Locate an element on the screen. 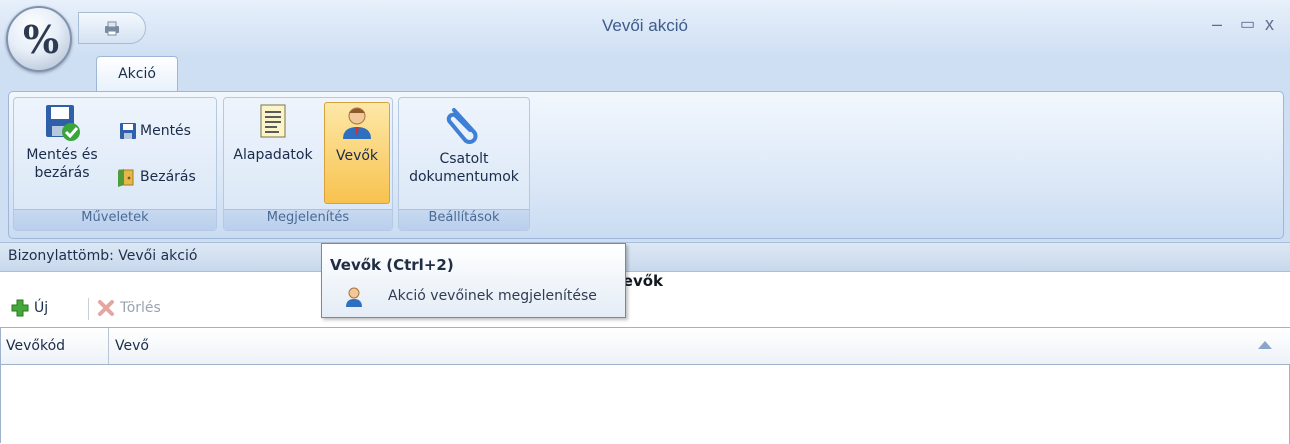 The width and height of the screenshot is (1290, 444). group-label-muveletek: Műveletek is located at coordinates (115, 219).